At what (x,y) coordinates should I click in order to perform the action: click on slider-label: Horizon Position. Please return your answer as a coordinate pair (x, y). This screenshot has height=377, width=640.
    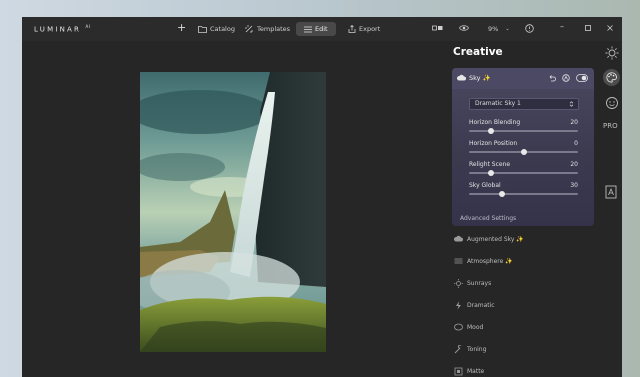
    Looking at the image, I should click on (493, 143).